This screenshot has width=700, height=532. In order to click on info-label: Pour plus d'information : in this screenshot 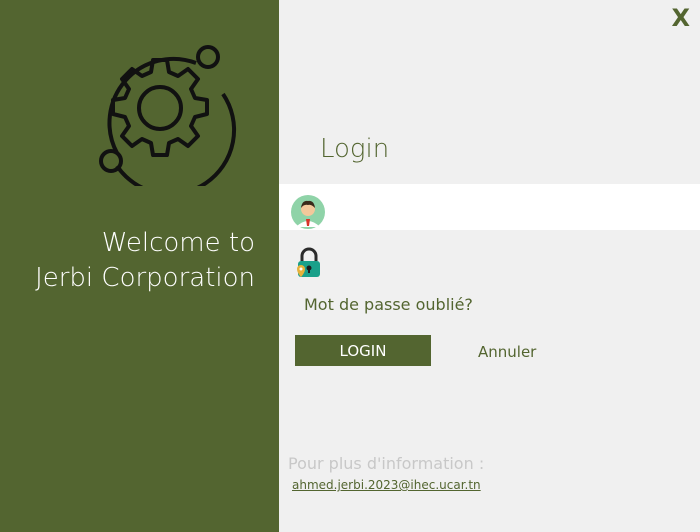, I will do `click(386, 463)`.